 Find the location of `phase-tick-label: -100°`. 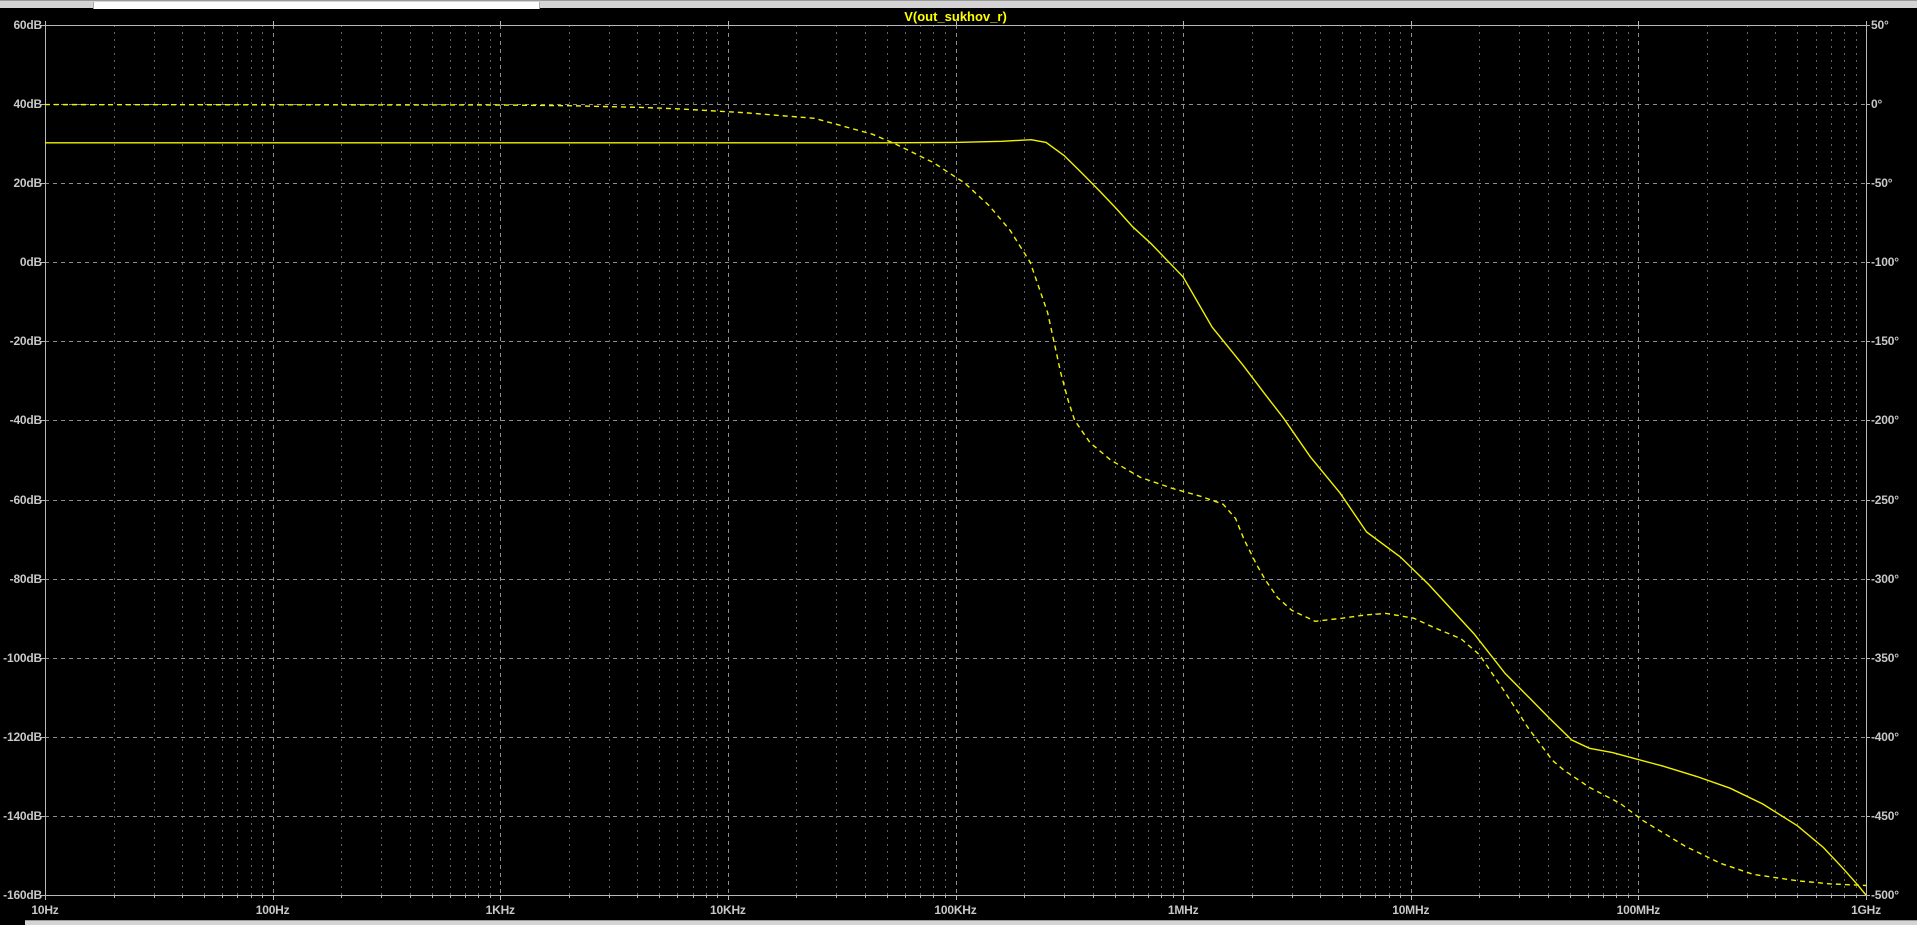

phase-tick-label: -100° is located at coordinates (1885, 262).